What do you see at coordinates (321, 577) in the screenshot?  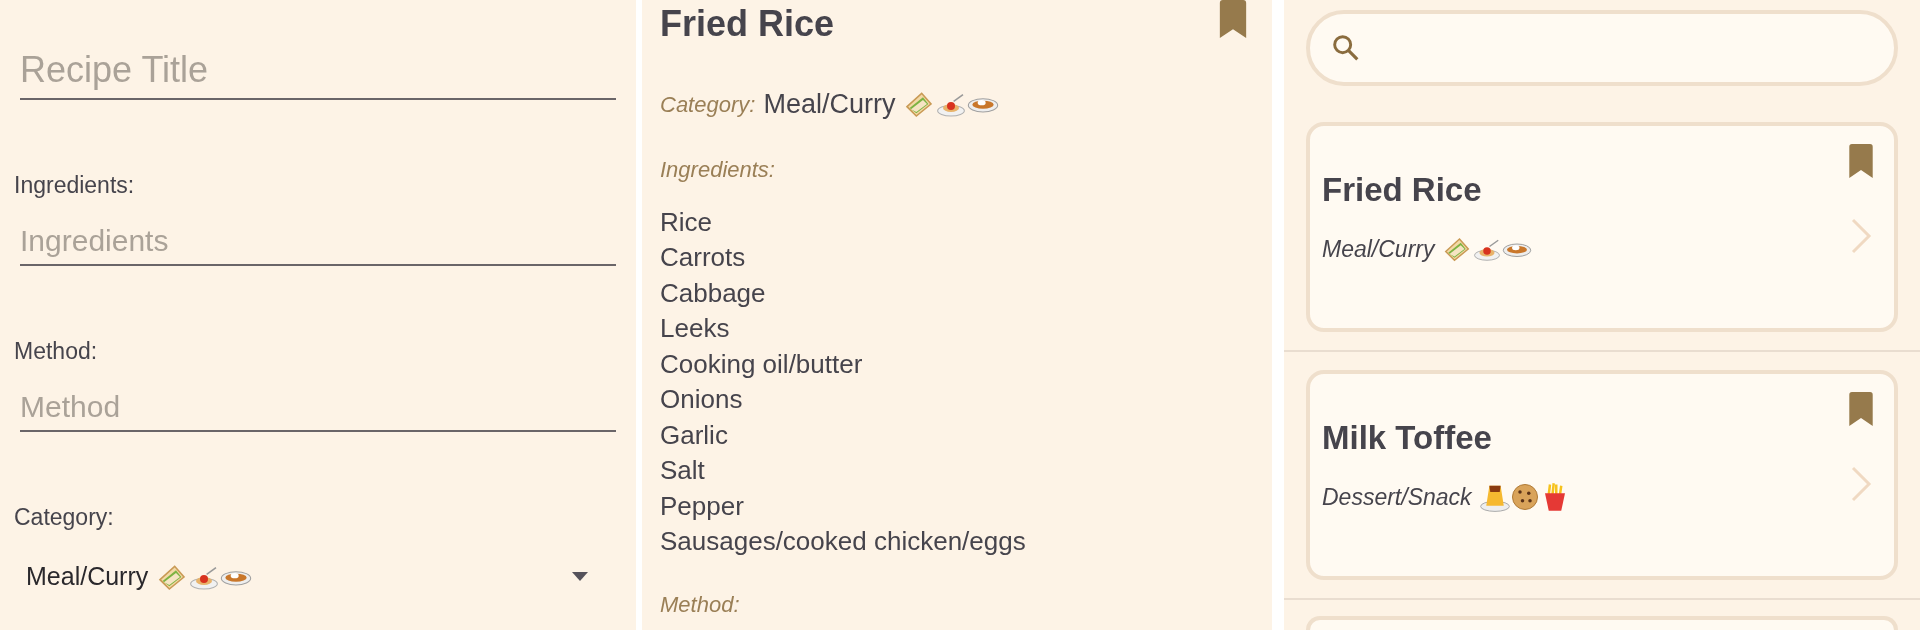 I see `category-dropdown: Meal/Curry` at bounding box center [321, 577].